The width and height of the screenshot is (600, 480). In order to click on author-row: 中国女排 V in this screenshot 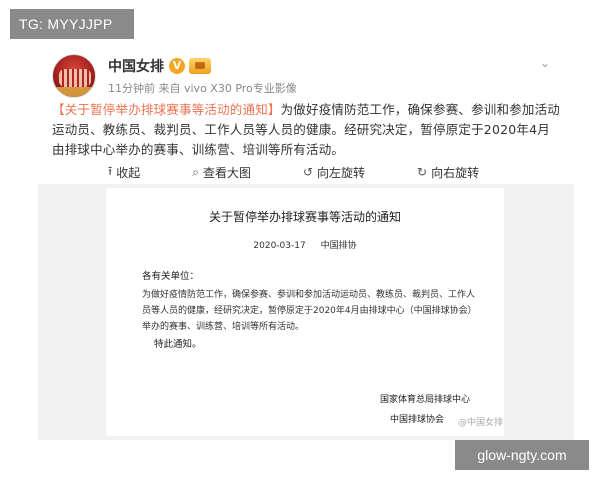, I will do `click(159, 66)`.